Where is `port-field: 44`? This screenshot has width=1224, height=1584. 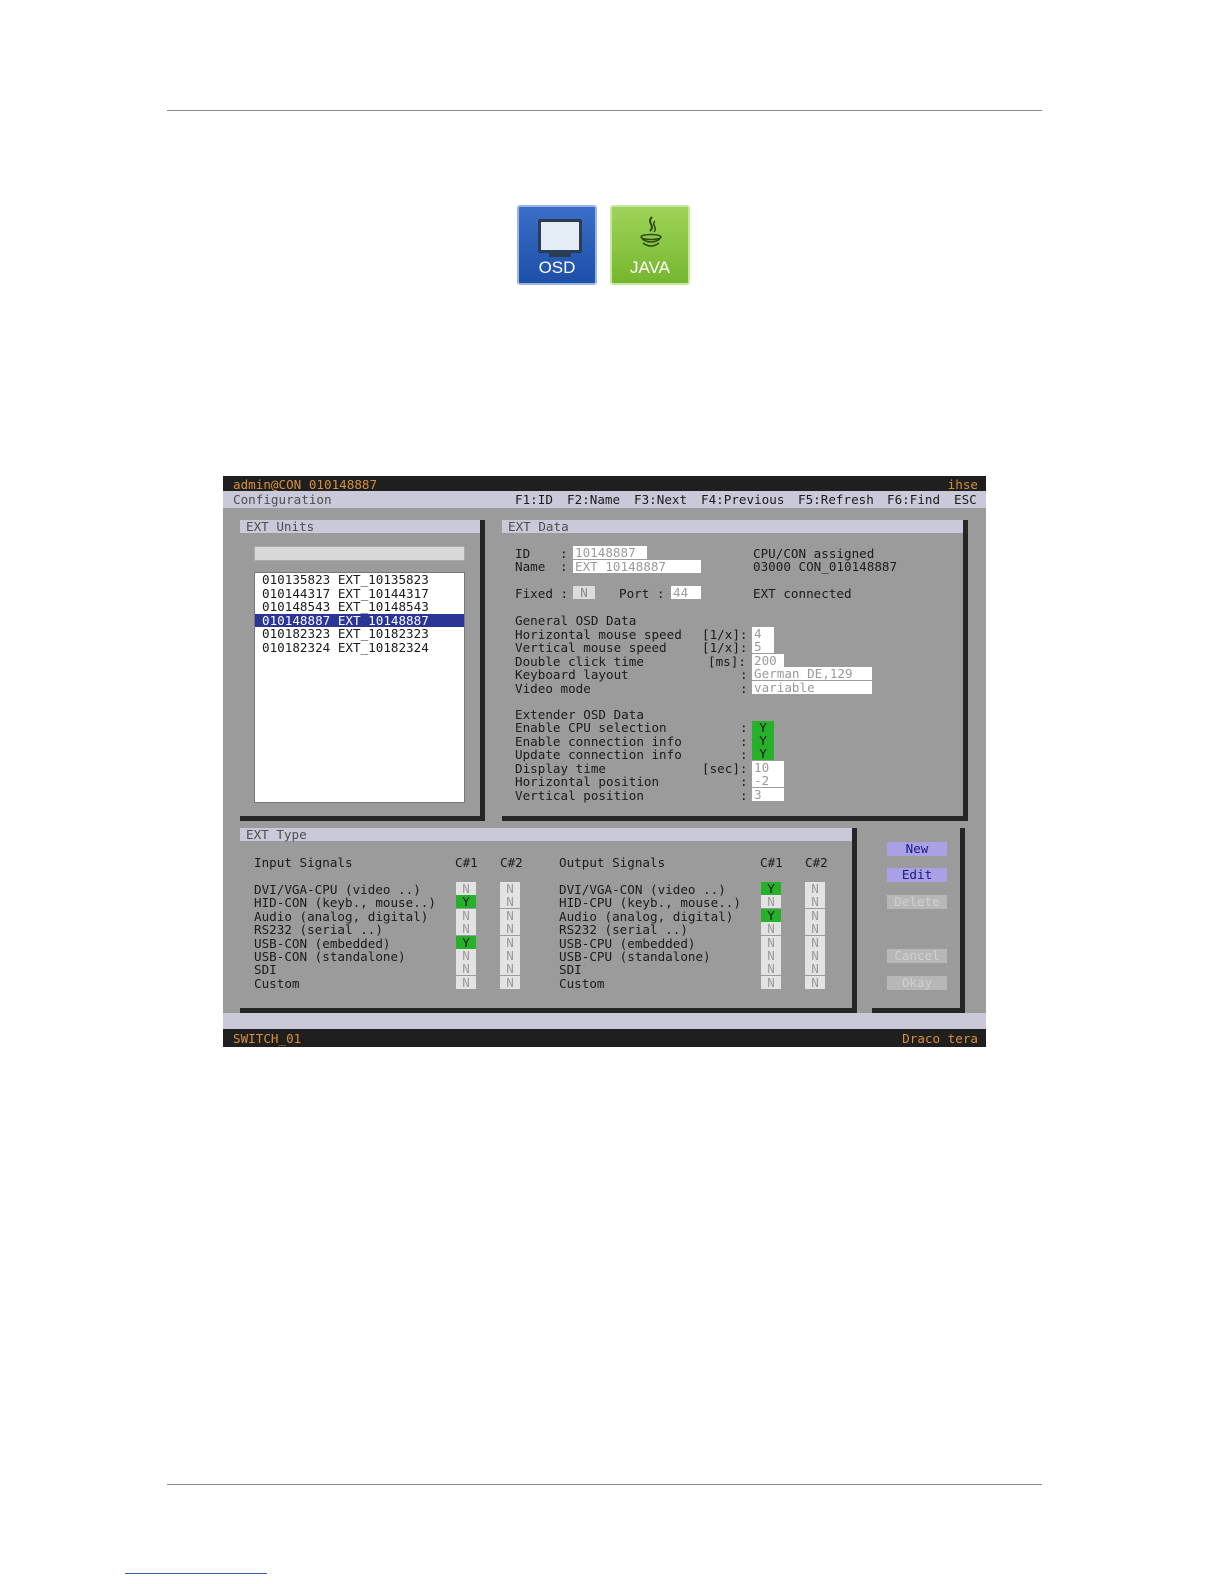 port-field: 44 is located at coordinates (686, 592).